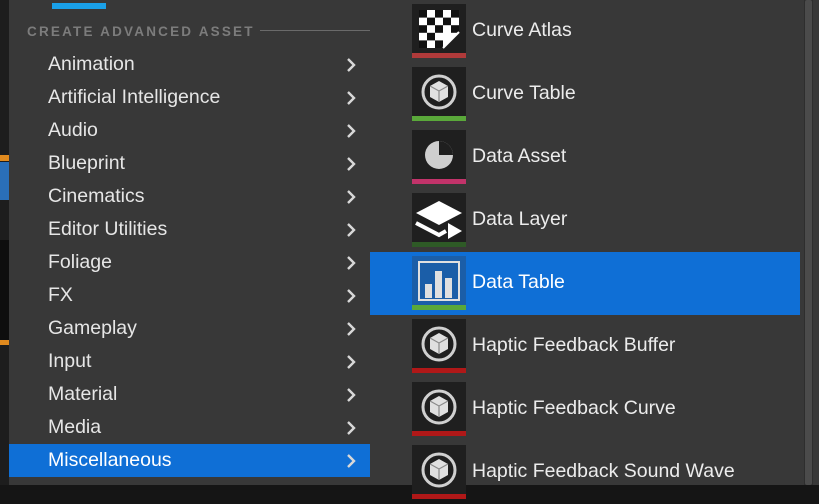 Image resolution: width=819 pixels, height=504 pixels. What do you see at coordinates (574, 345) in the screenshot?
I see `asset-label: Haptic Feedback Buffer` at bounding box center [574, 345].